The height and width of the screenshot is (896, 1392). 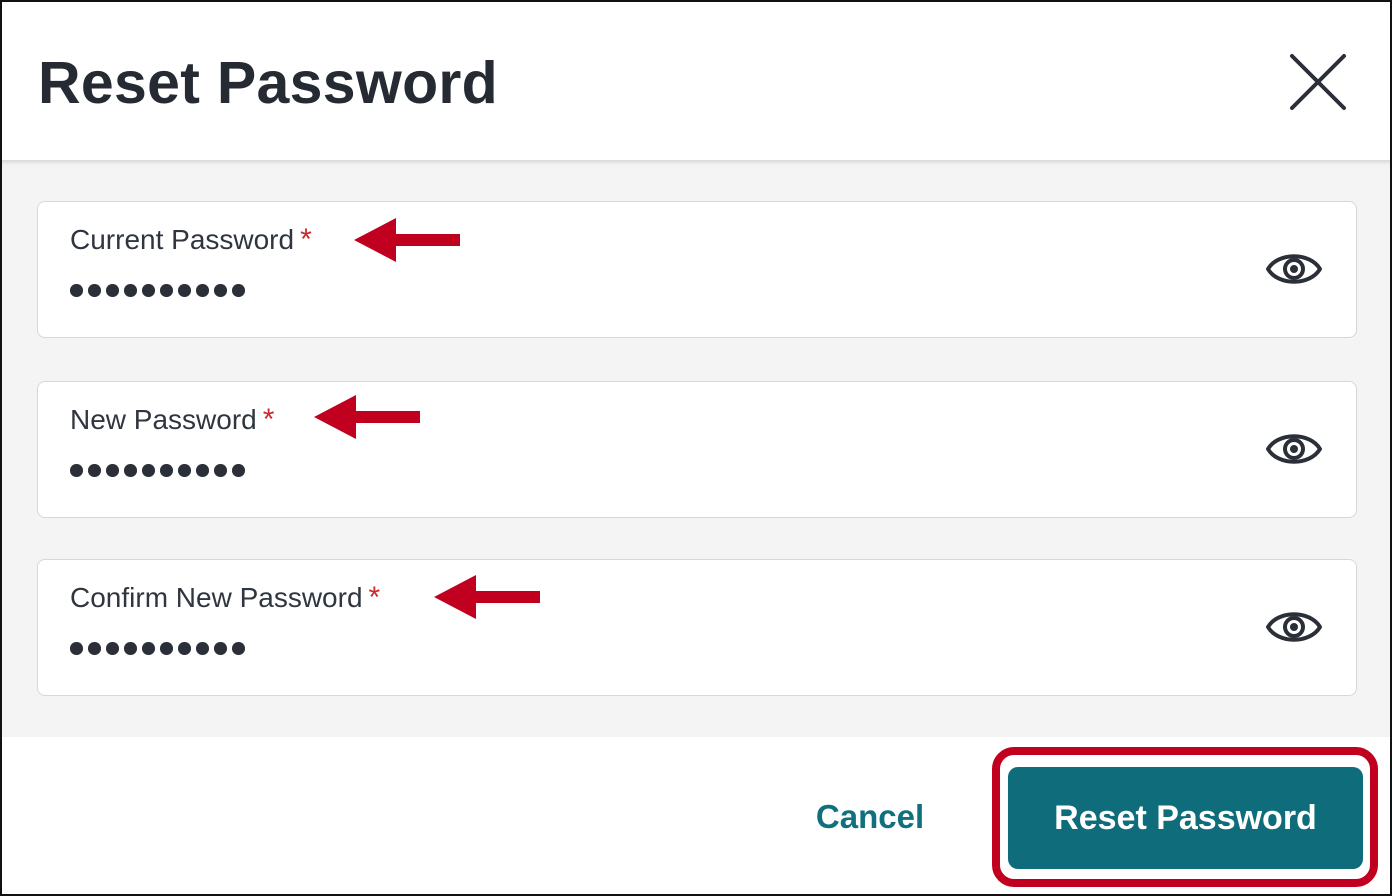 I want to click on close-icon, so click(x=1318, y=82).